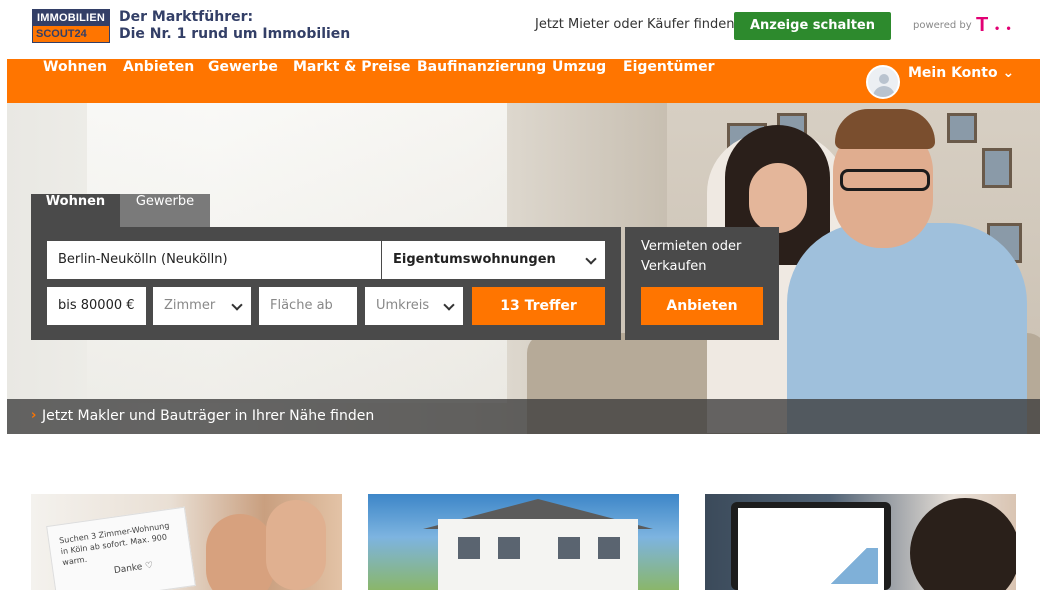  What do you see at coordinates (961, 73) in the screenshot?
I see `account-label: Mein Konto ⌄` at bounding box center [961, 73].